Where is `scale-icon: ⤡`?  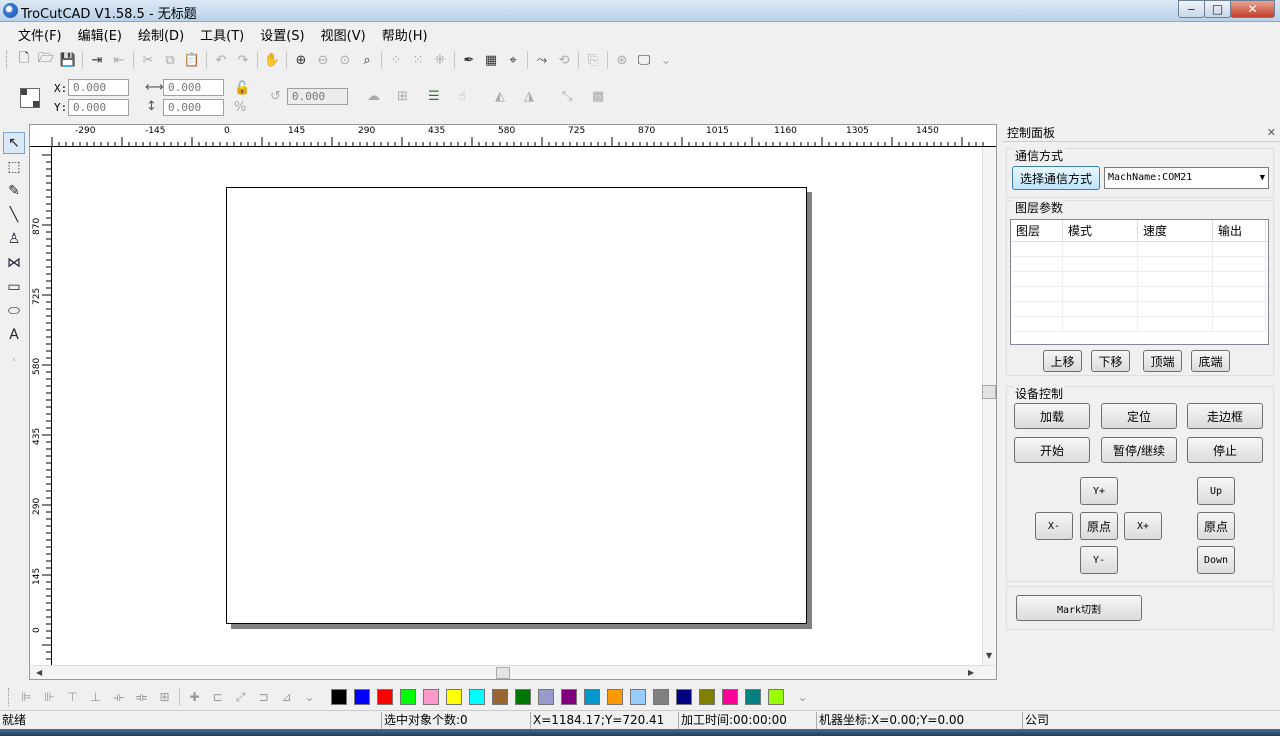
scale-icon: ⤡ is located at coordinates (567, 96).